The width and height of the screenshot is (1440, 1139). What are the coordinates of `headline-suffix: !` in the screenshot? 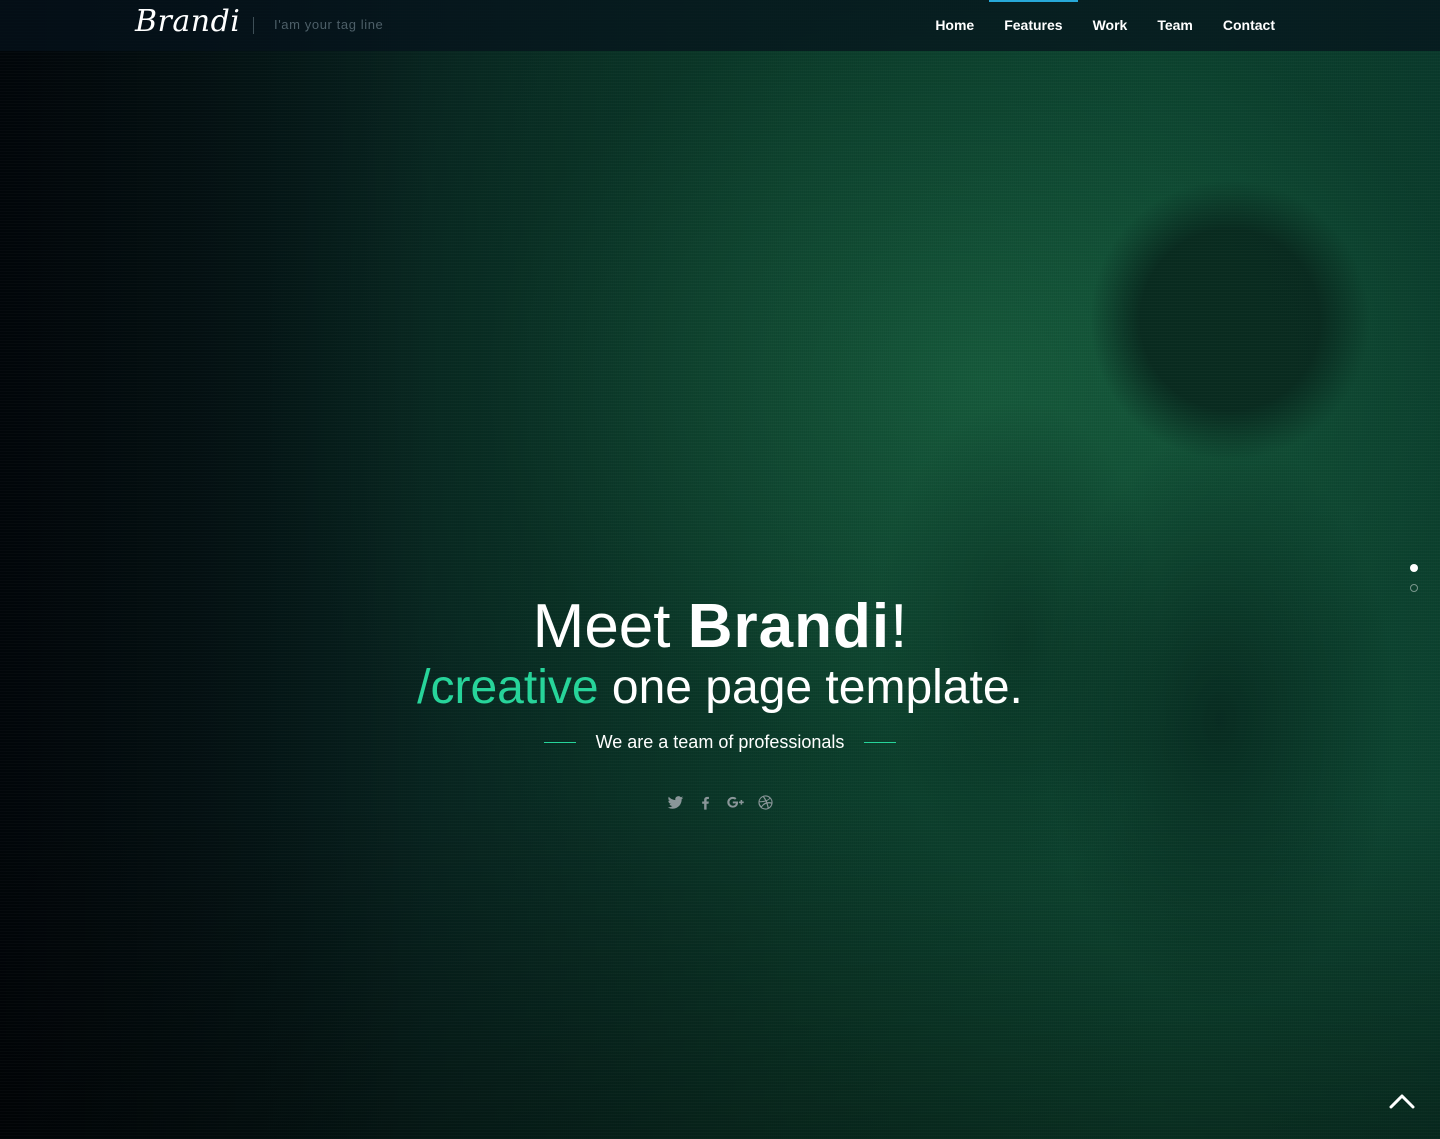 It's located at (899, 626).